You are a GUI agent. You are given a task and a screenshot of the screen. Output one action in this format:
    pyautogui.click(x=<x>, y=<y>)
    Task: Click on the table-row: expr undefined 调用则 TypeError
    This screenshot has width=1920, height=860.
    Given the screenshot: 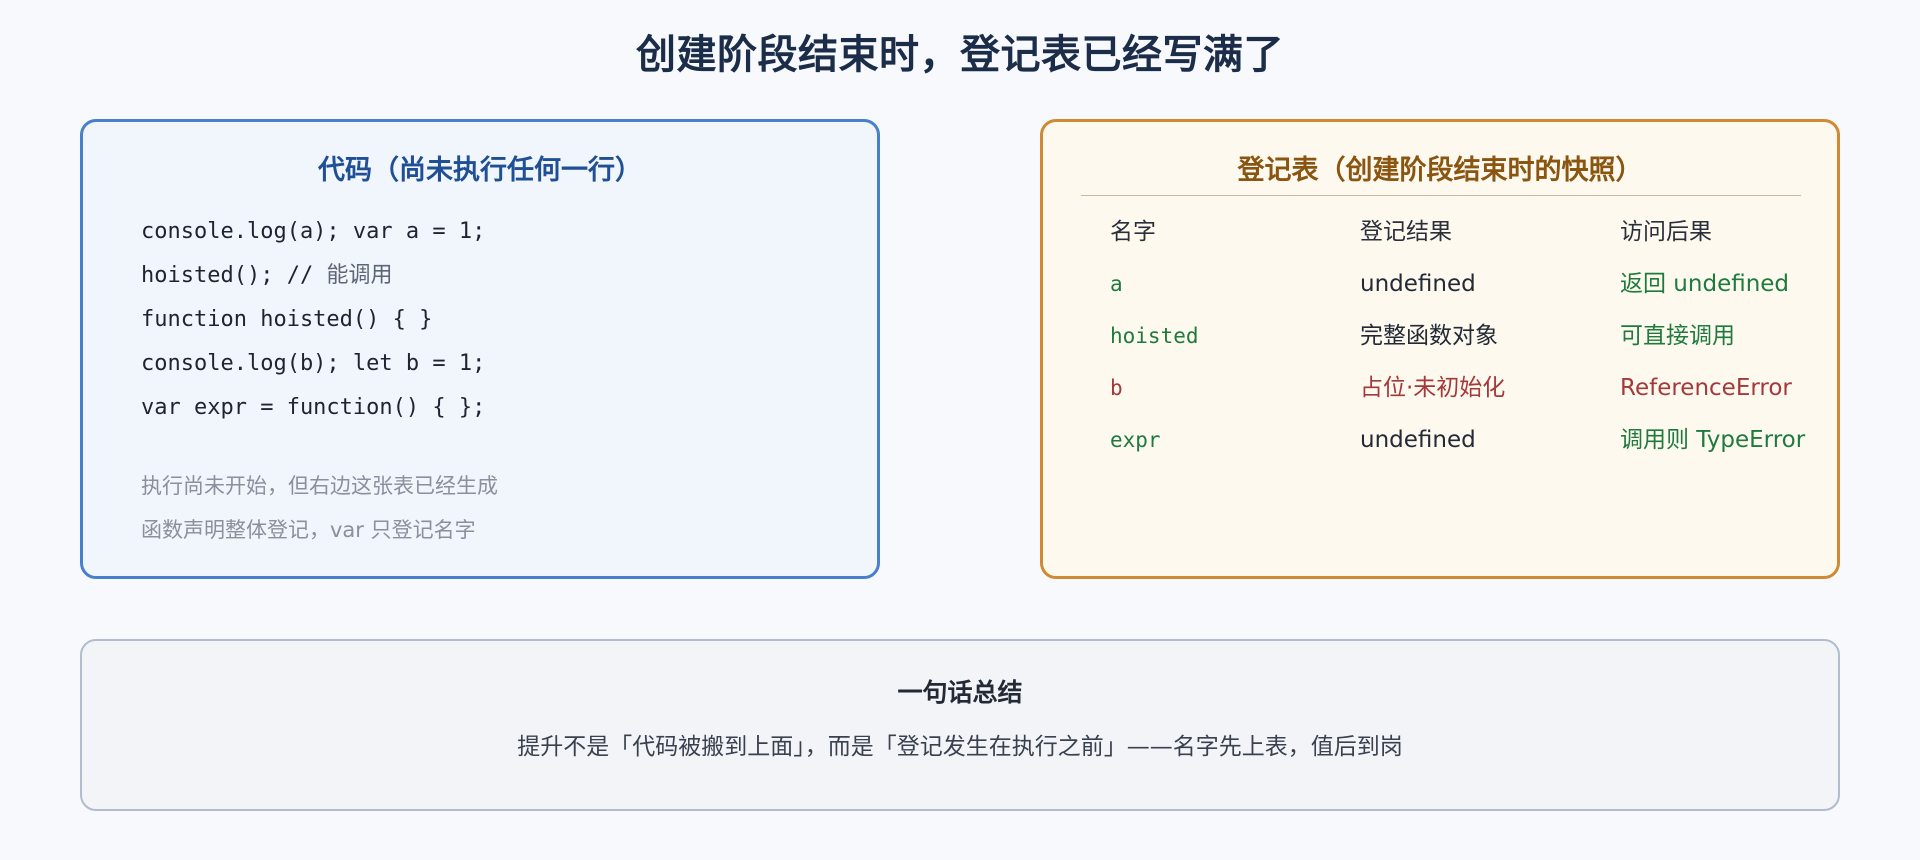 What is the action you would take?
    pyautogui.click(x=1440, y=440)
    